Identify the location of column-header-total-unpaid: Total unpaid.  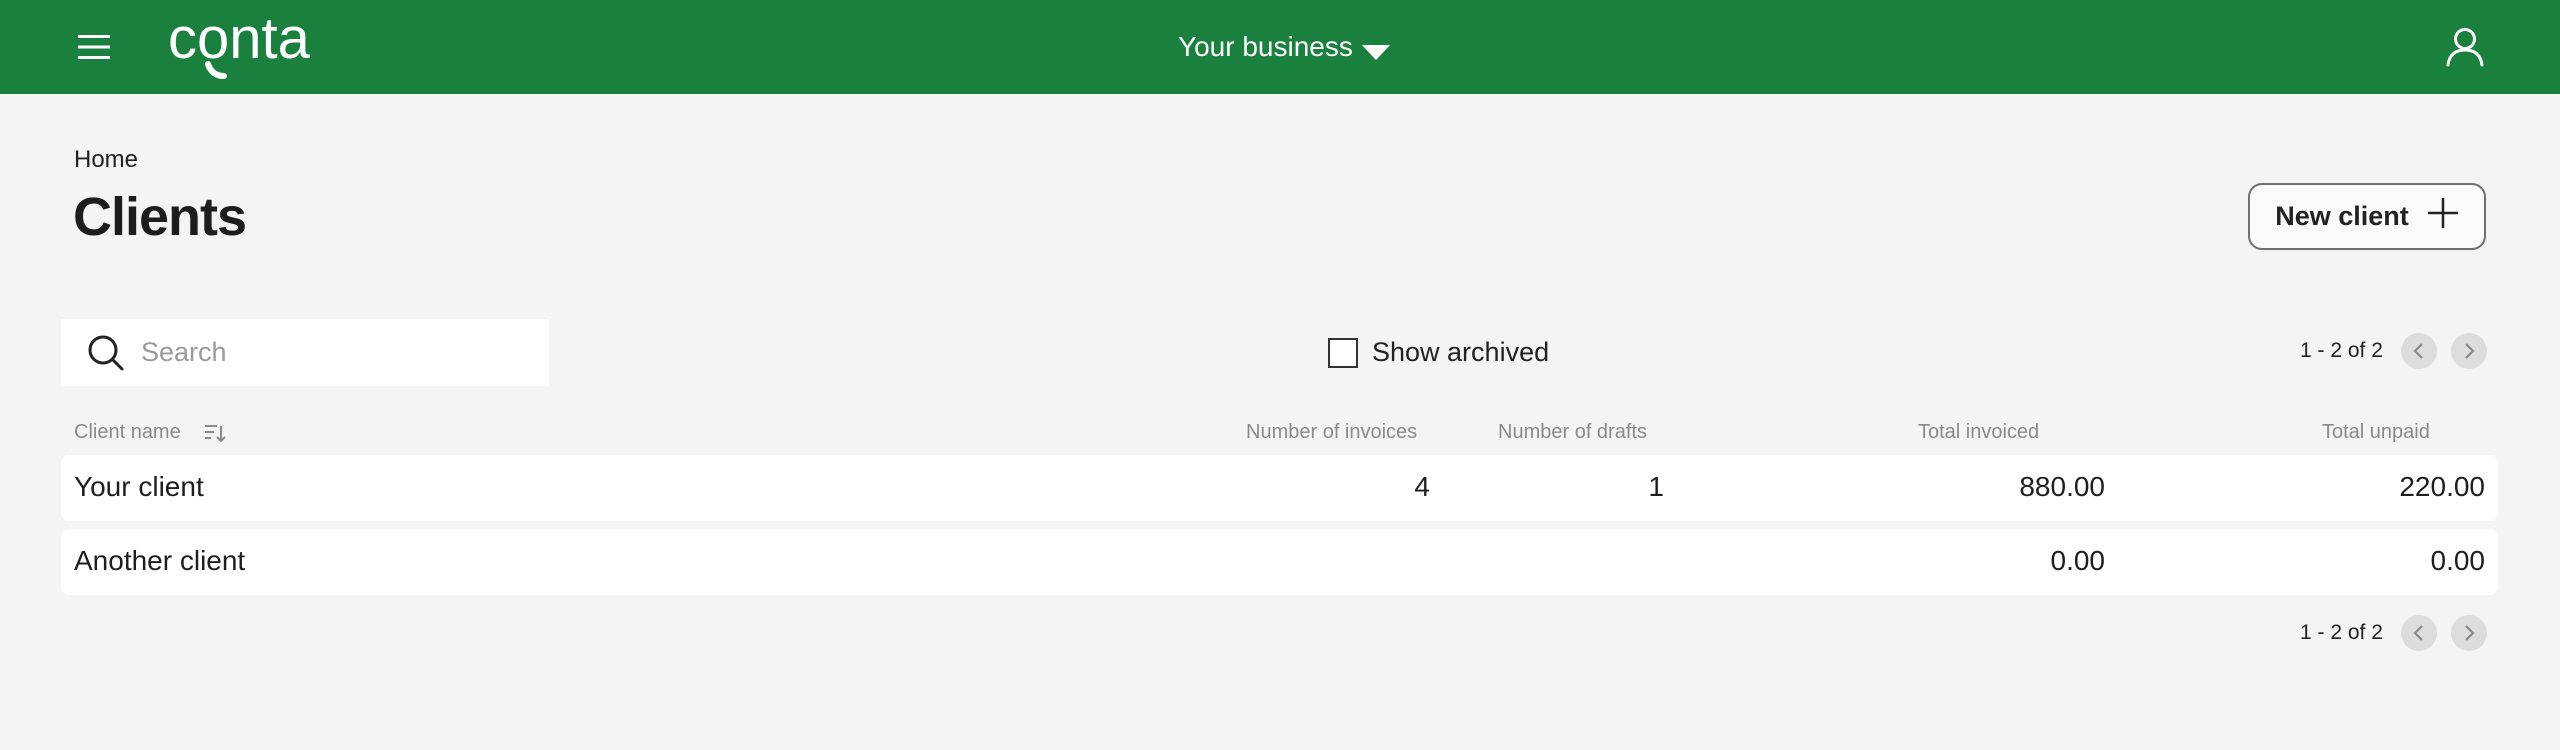
(2376, 432).